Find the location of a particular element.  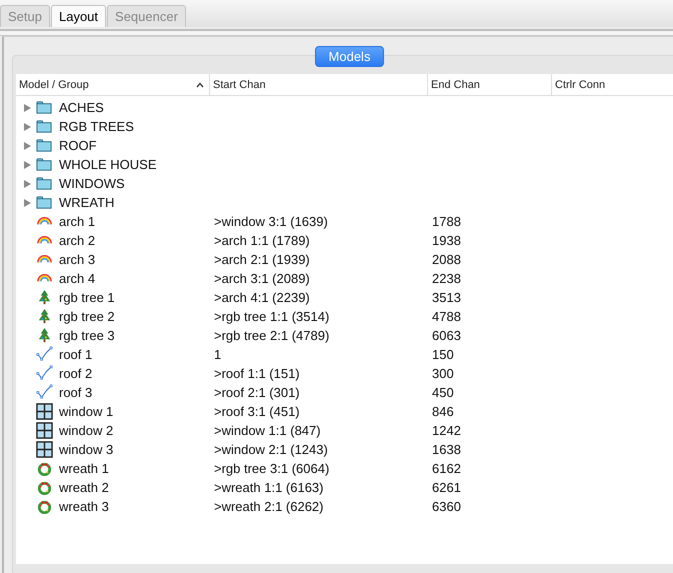

model-name: rgb tree 3 is located at coordinates (87, 335).